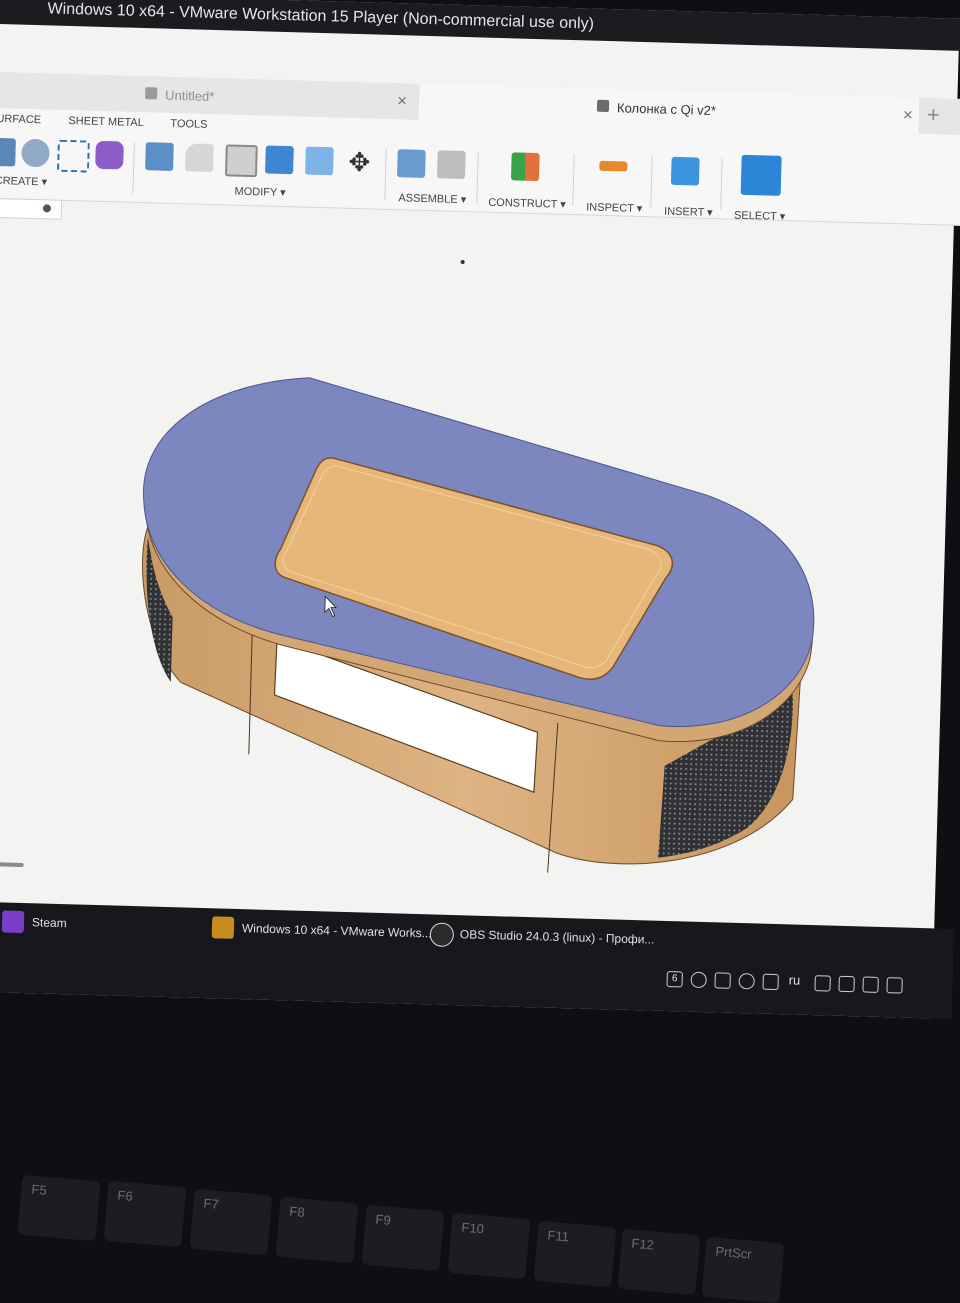 Image resolution: width=960 pixels, height=1303 pixels. I want to click on collapse-icon, so click(47, 208).